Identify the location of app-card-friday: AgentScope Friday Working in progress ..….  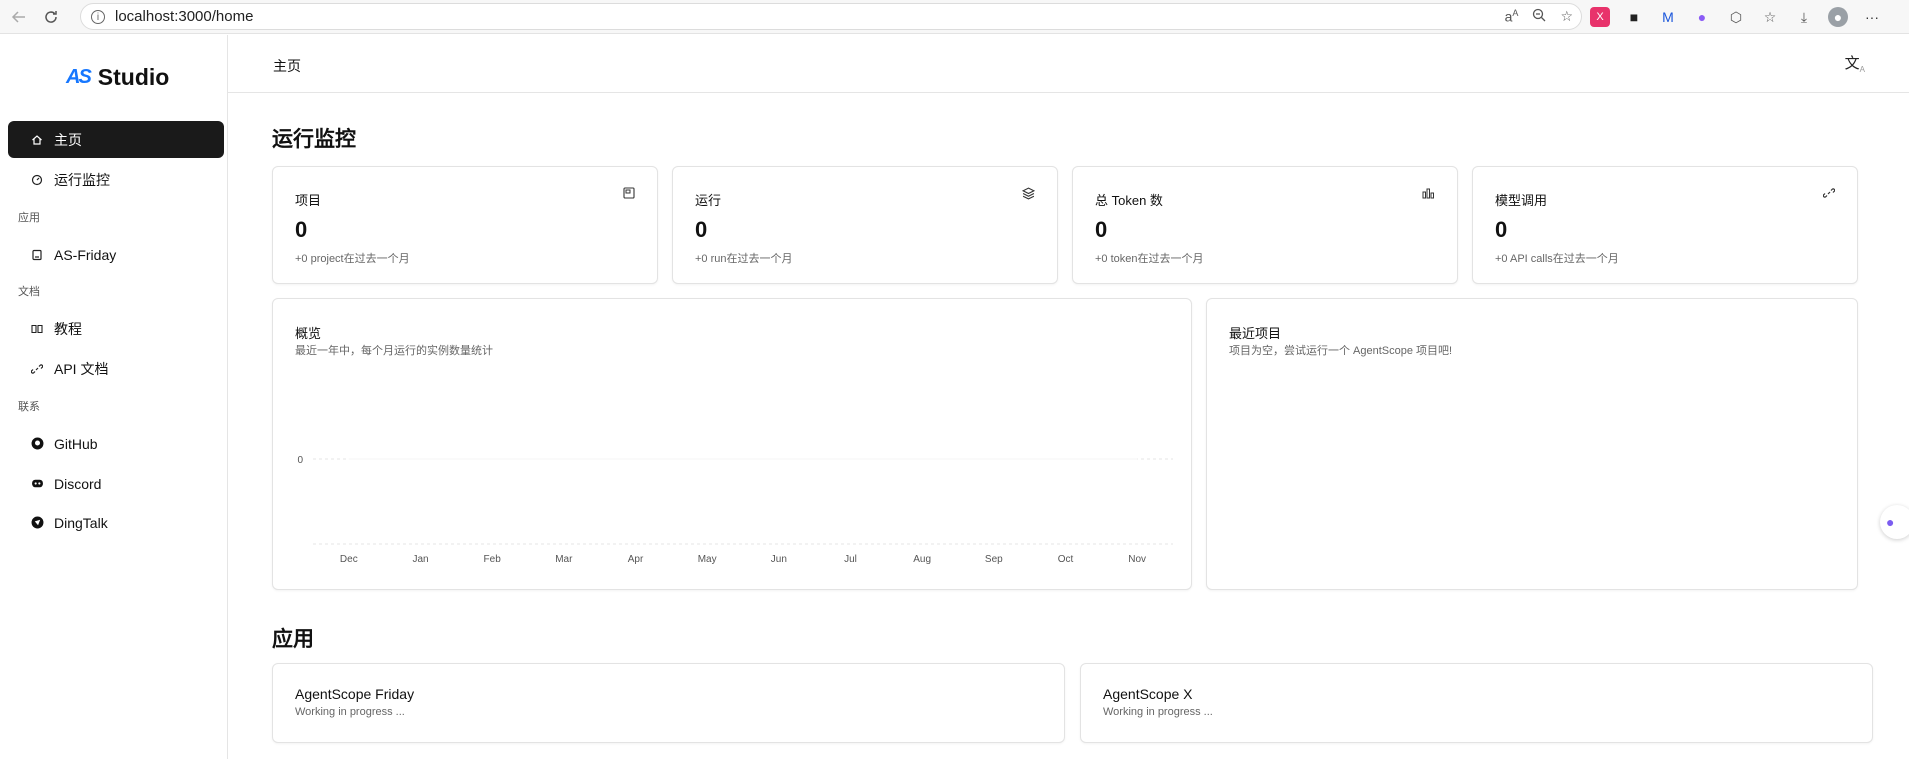
(668, 703).